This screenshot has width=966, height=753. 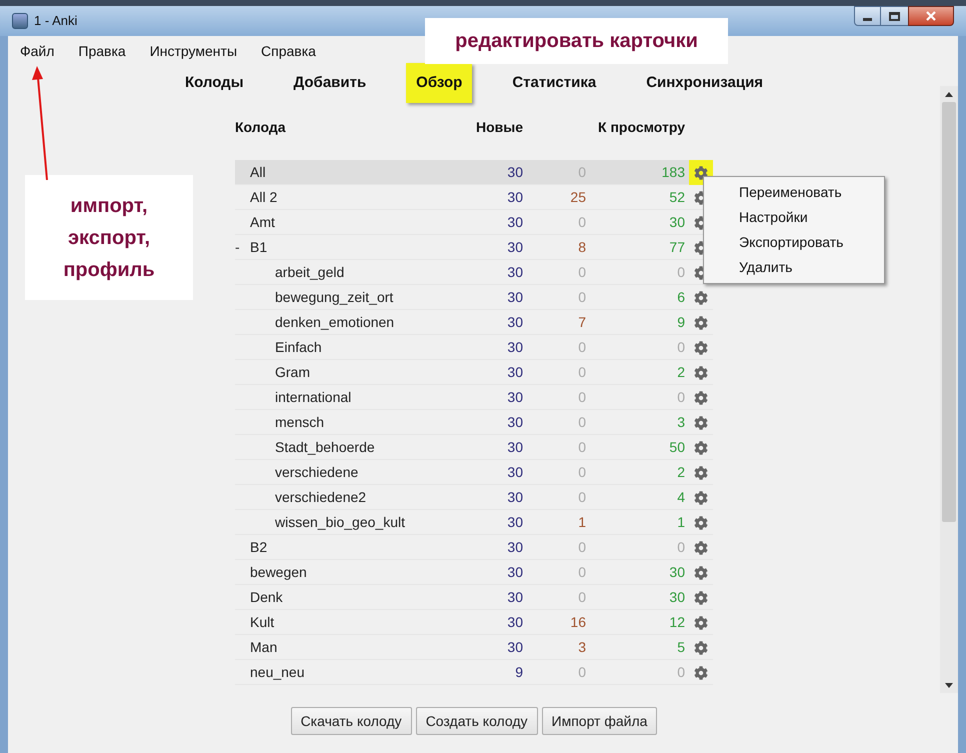 I want to click on annotation-callout: редактировать карточки, so click(x=576, y=41).